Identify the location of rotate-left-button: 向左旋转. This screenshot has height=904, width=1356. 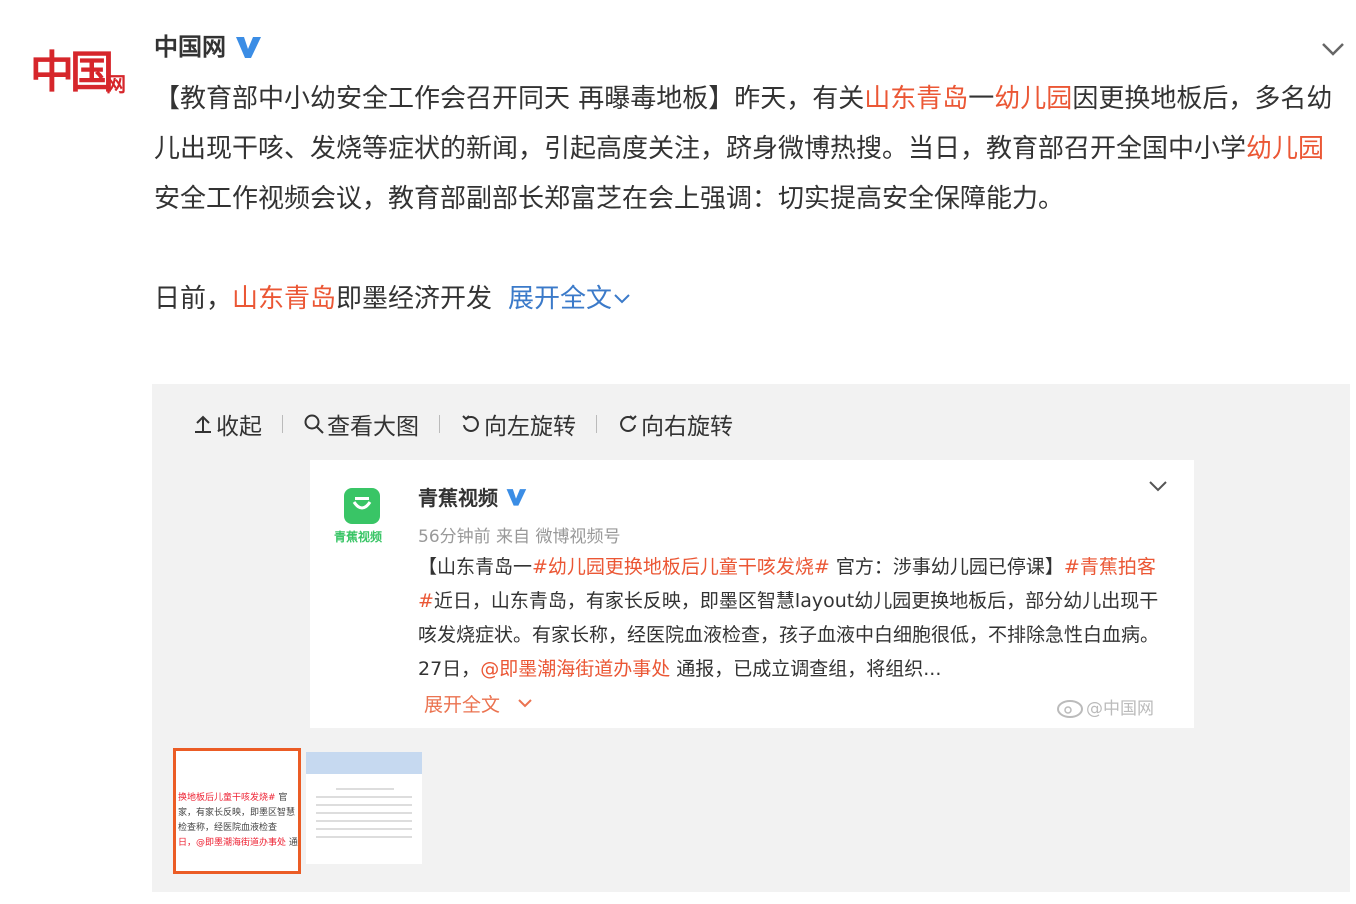
(518, 424).